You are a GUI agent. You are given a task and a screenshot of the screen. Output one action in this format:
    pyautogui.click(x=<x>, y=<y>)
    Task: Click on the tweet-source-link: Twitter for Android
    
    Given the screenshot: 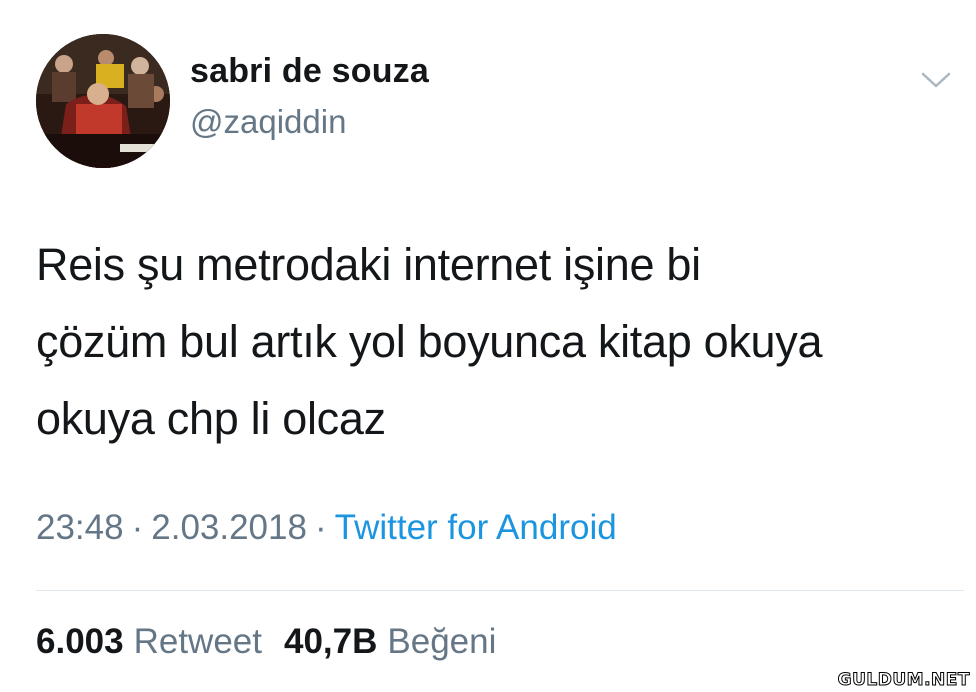 What is the action you would take?
    pyautogui.click(x=476, y=527)
    